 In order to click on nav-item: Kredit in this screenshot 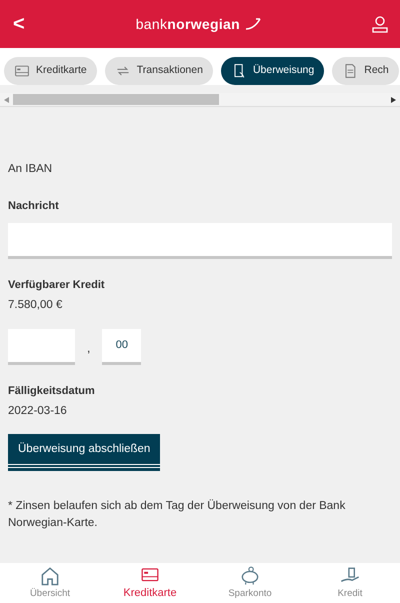, I will do `click(350, 583)`.